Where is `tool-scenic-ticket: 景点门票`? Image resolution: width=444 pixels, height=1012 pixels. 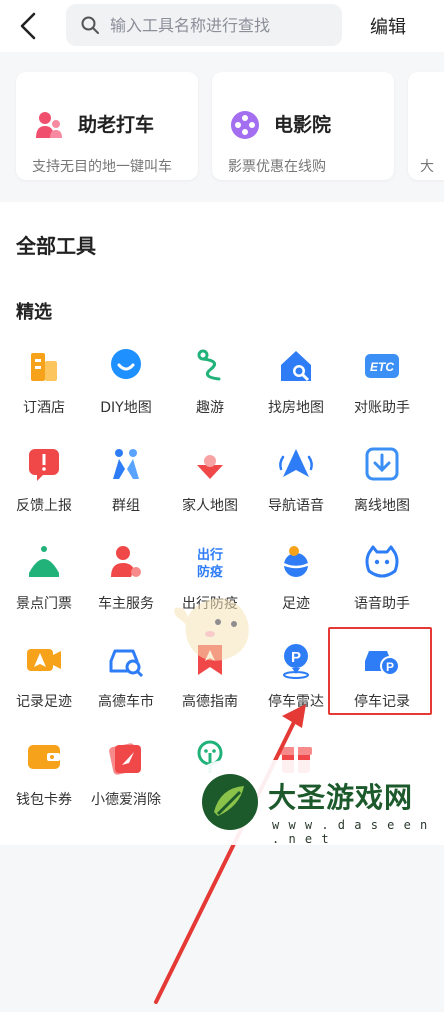 tool-scenic-ticket: 景点门票 is located at coordinates (44, 588).